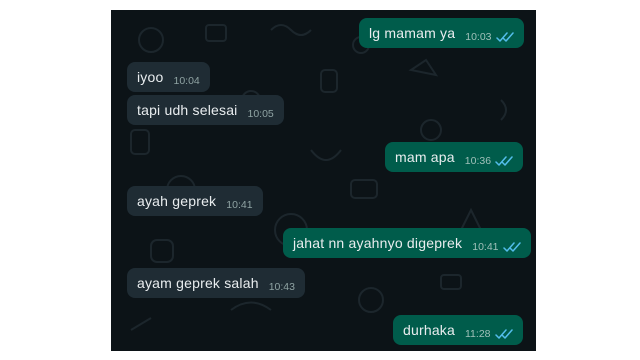 Image resolution: width=640 pixels, height=360 pixels. I want to click on outgoing-message: durhaka 11:28, so click(458, 330).